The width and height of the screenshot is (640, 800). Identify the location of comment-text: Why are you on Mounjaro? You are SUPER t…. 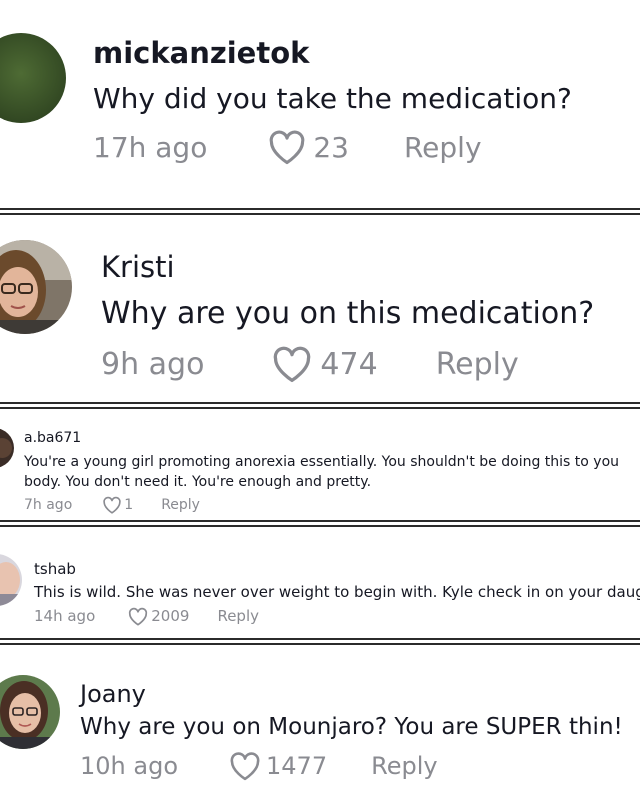
(351, 727).